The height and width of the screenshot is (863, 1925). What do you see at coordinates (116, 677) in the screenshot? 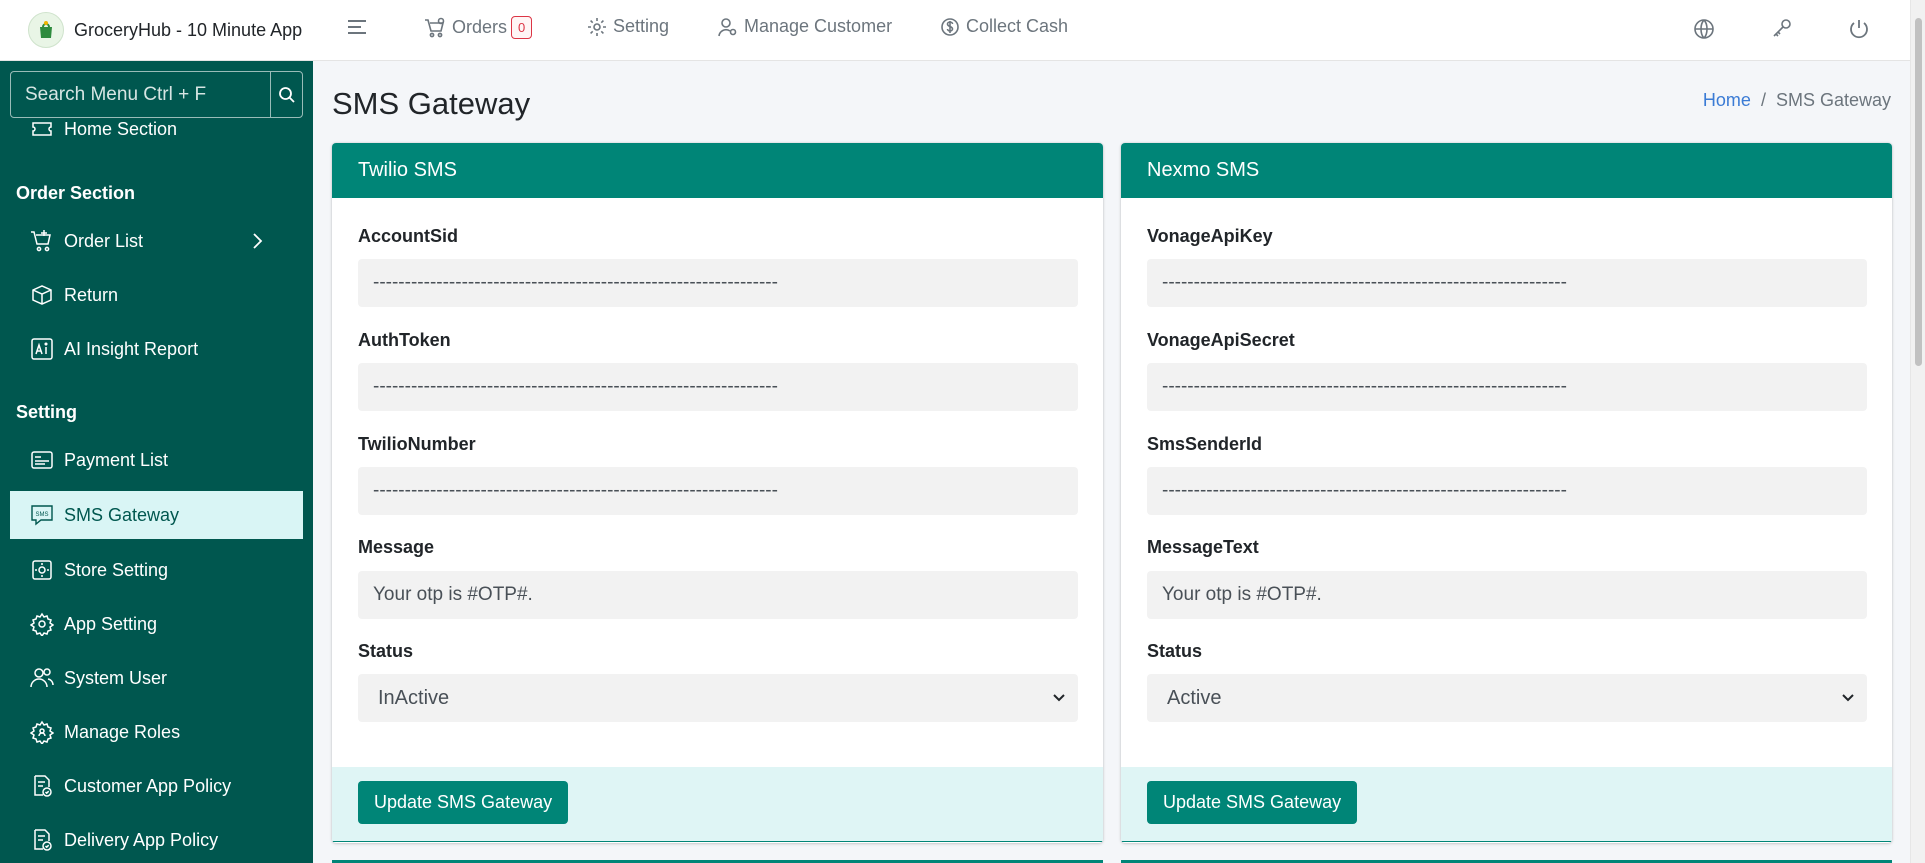
I see `sidebar-item-label: System User` at bounding box center [116, 677].